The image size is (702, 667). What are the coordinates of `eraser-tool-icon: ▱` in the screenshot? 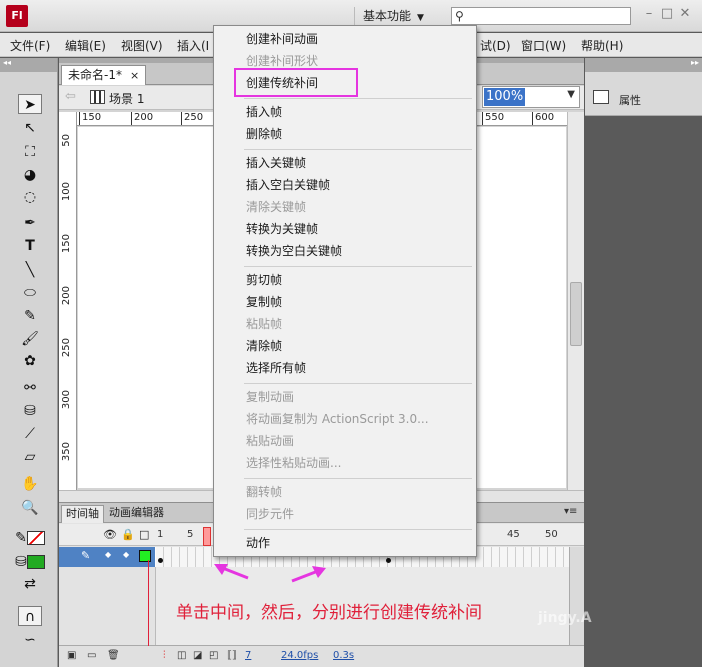 It's located at (30, 457).